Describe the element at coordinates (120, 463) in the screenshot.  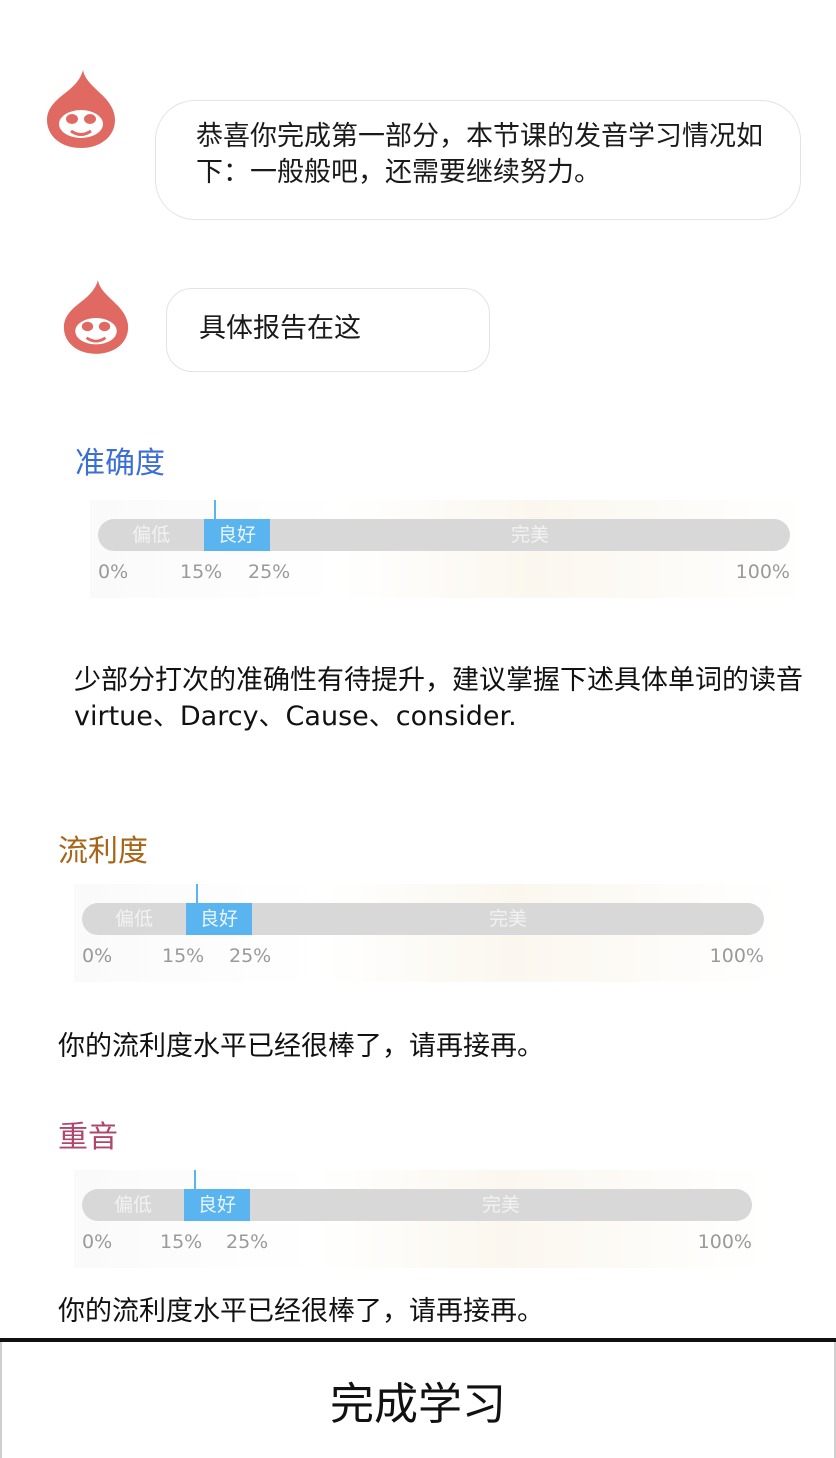
I see `section-title-accuracy: 准确度` at that location.